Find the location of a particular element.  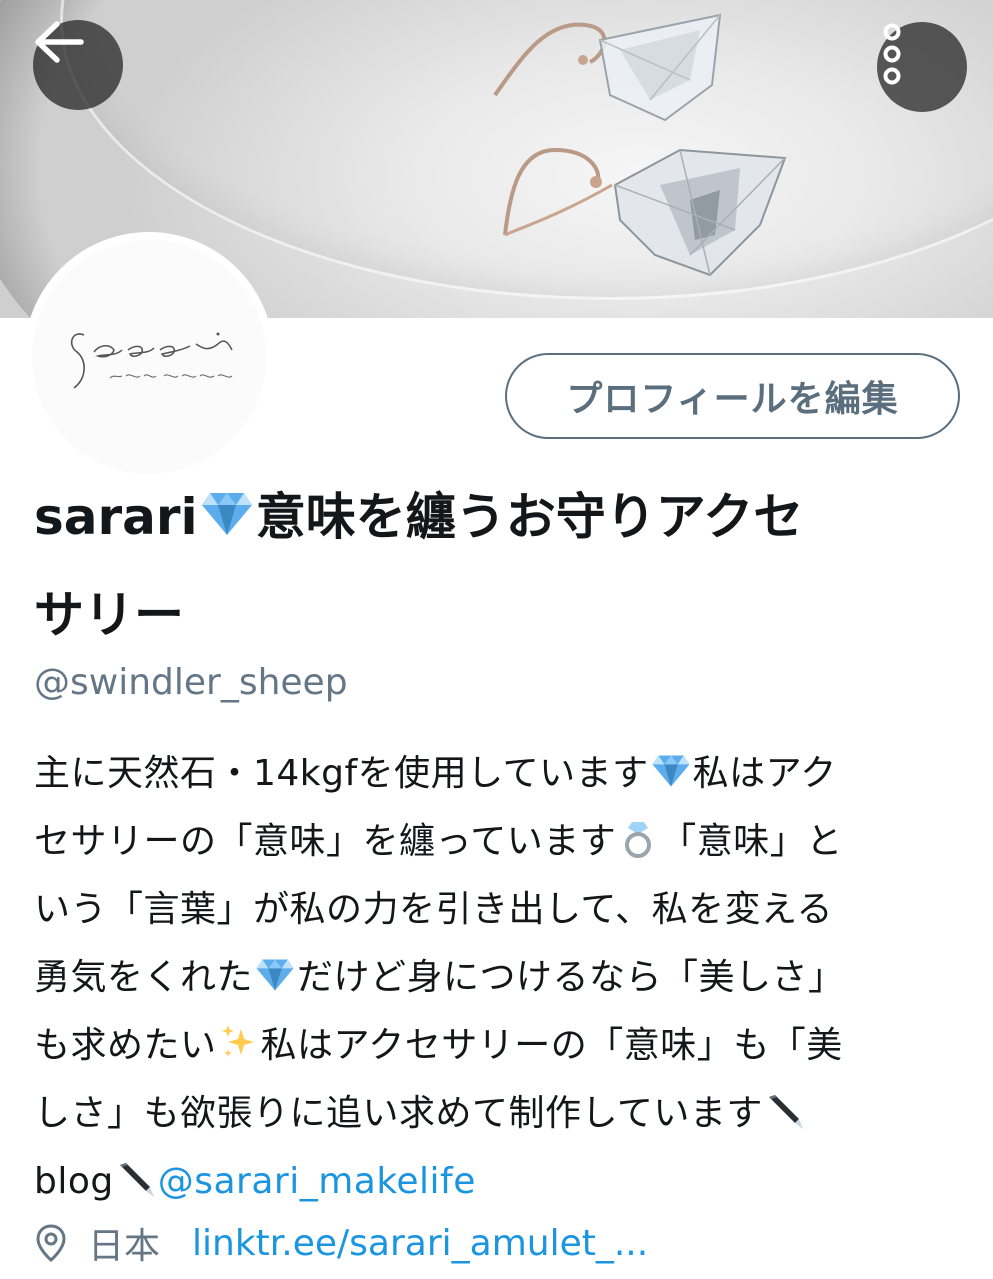

username-handle: @swindler_sheep is located at coordinates (191, 682).